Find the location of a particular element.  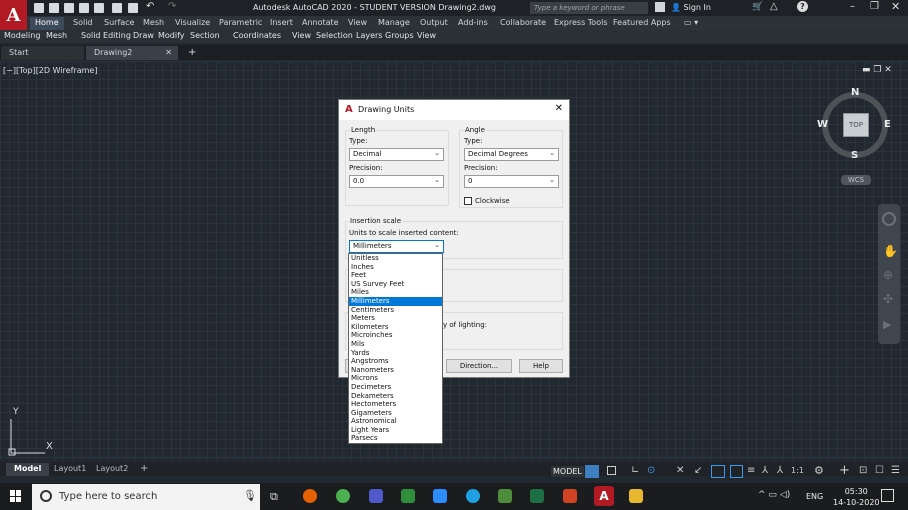

length-type-select: Decimal ⌄ is located at coordinates (396, 154).